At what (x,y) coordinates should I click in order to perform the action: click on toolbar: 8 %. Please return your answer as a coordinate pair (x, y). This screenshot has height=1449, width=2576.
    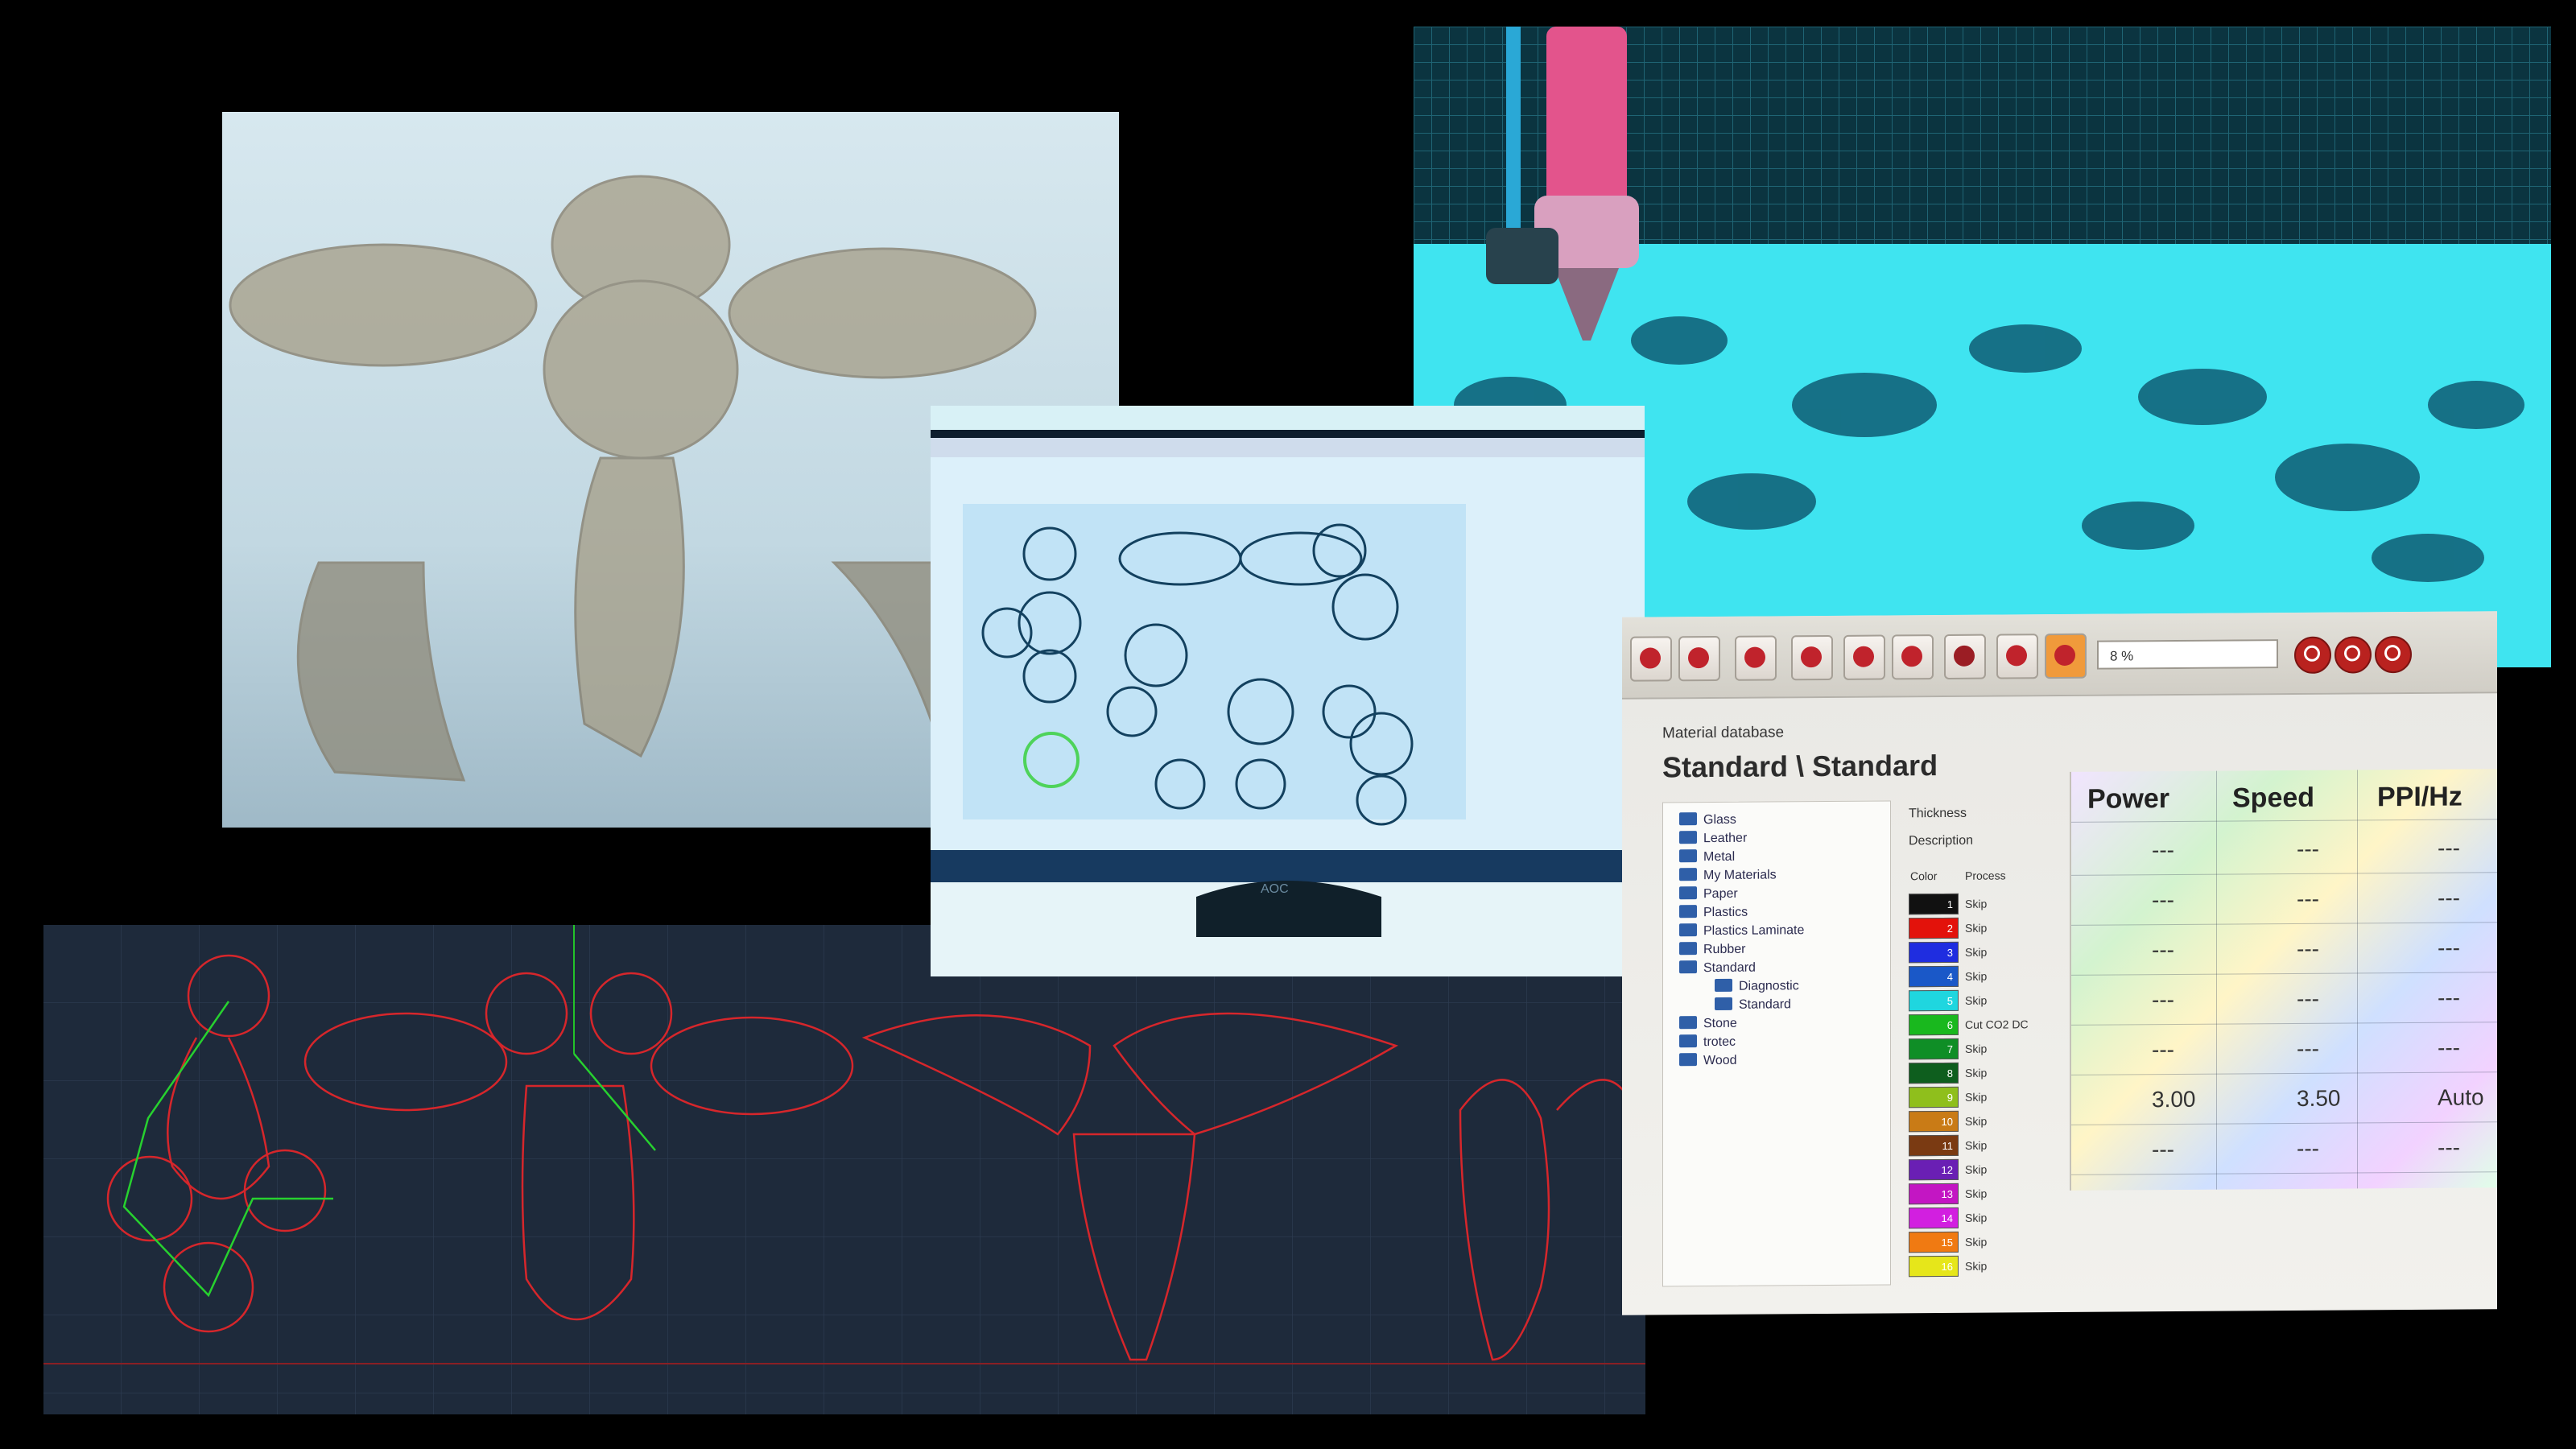
    Looking at the image, I should click on (2059, 655).